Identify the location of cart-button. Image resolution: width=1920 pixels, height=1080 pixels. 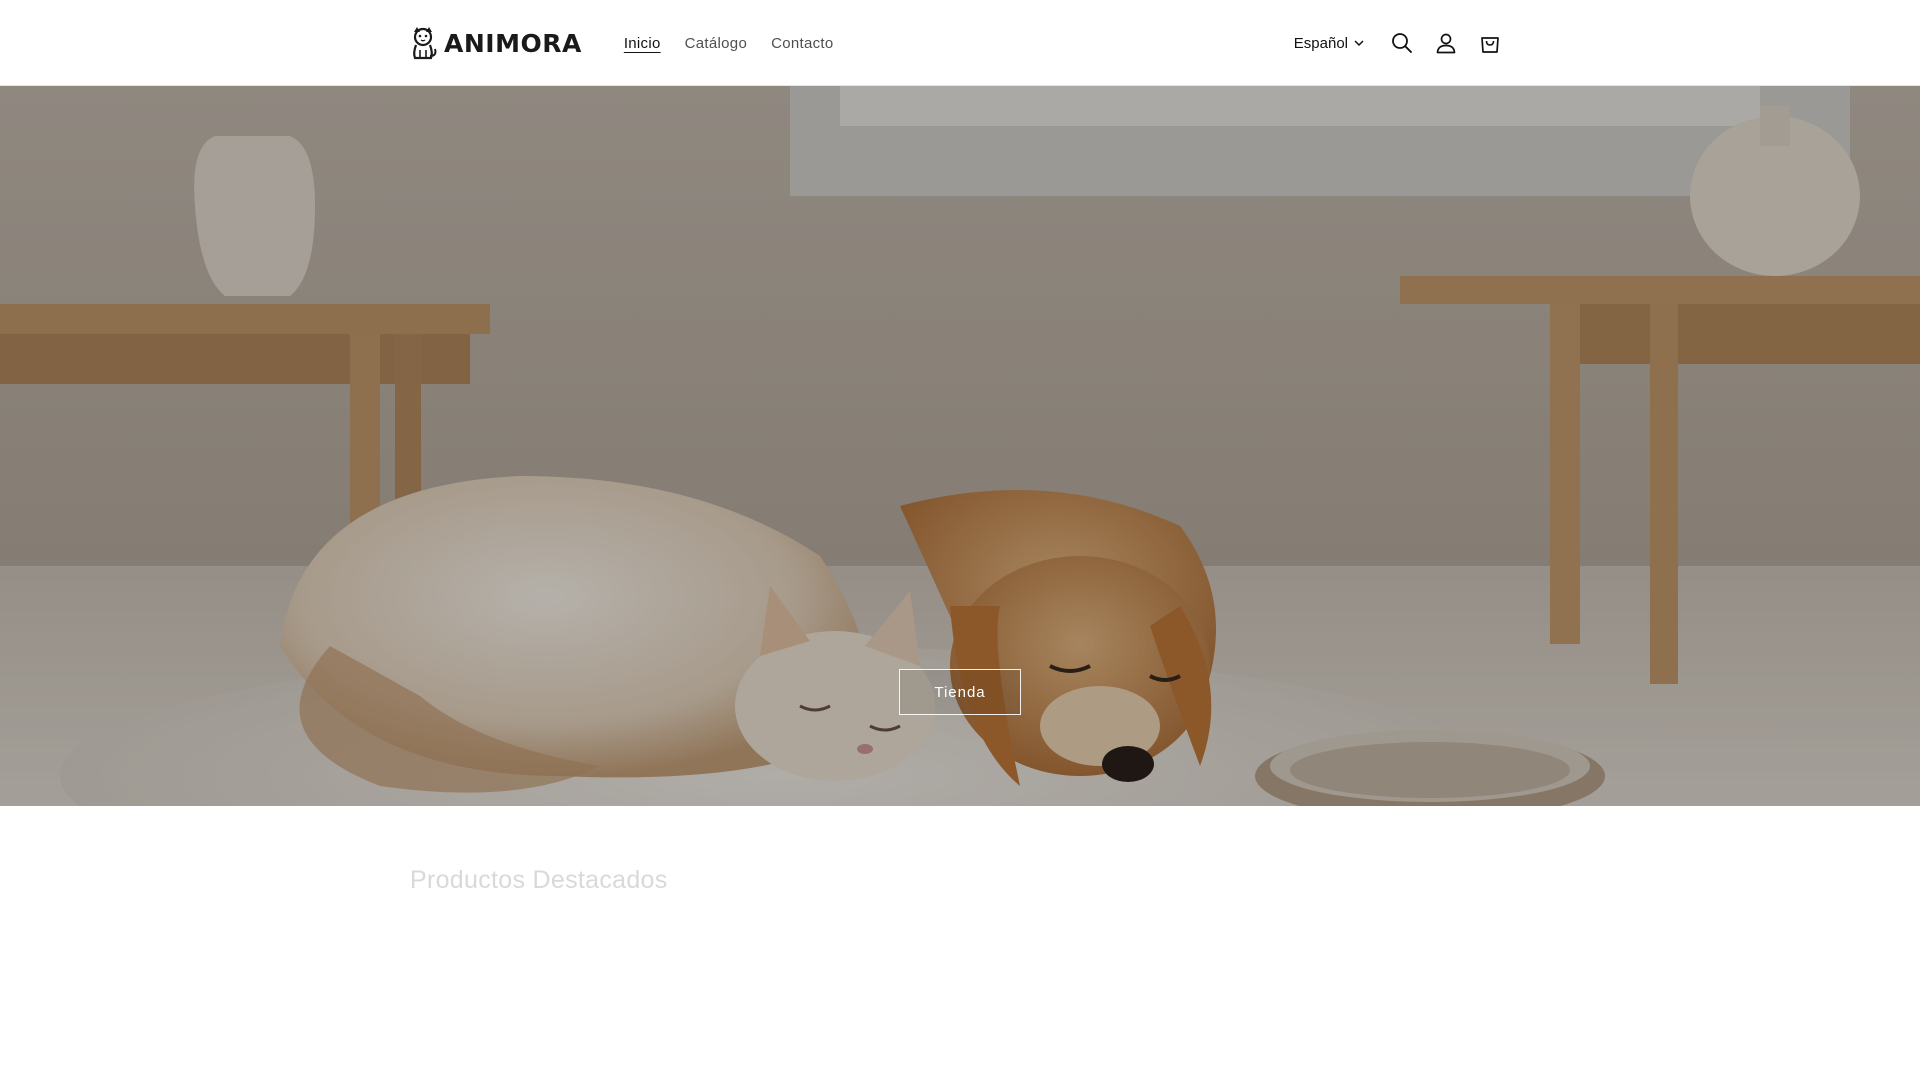
(1490, 43).